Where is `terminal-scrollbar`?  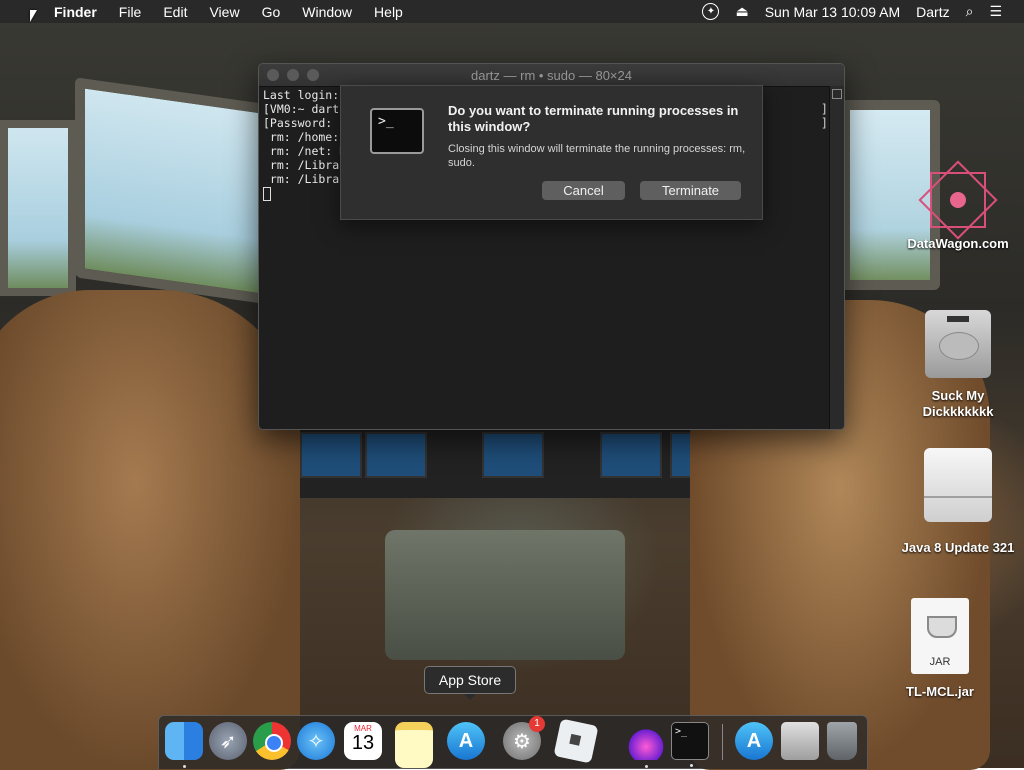
terminal-scrollbar is located at coordinates (836, 257).